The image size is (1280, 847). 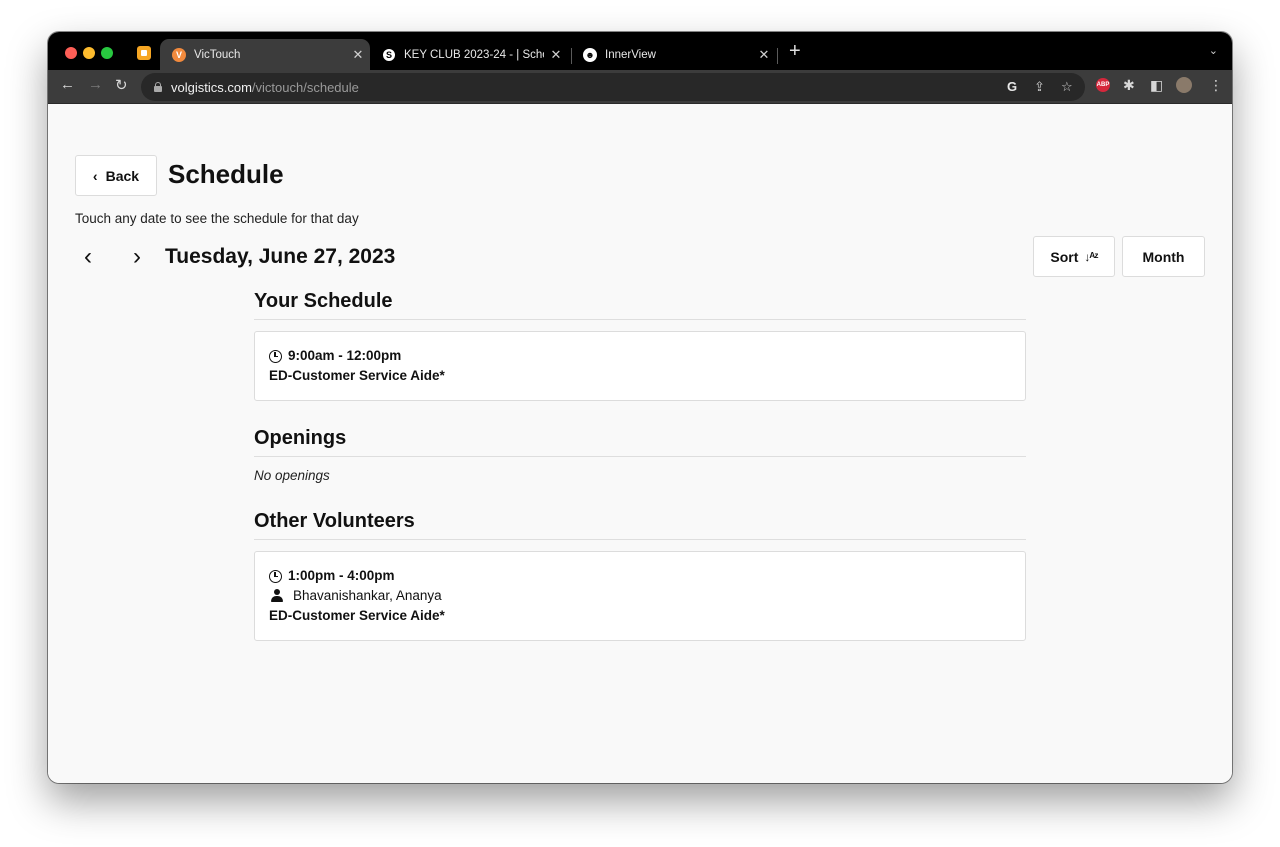 What do you see at coordinates (1156, 85) in the screenshot?
I see `side-panel-icon: ◧` at bounding box center [1156, 85].